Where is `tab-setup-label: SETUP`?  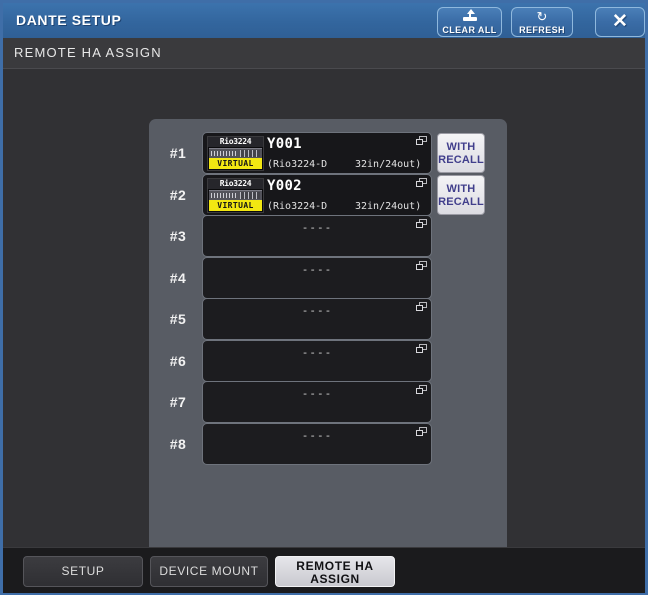 tab-setup-label: SETUP is located at coordinates (83, 571).